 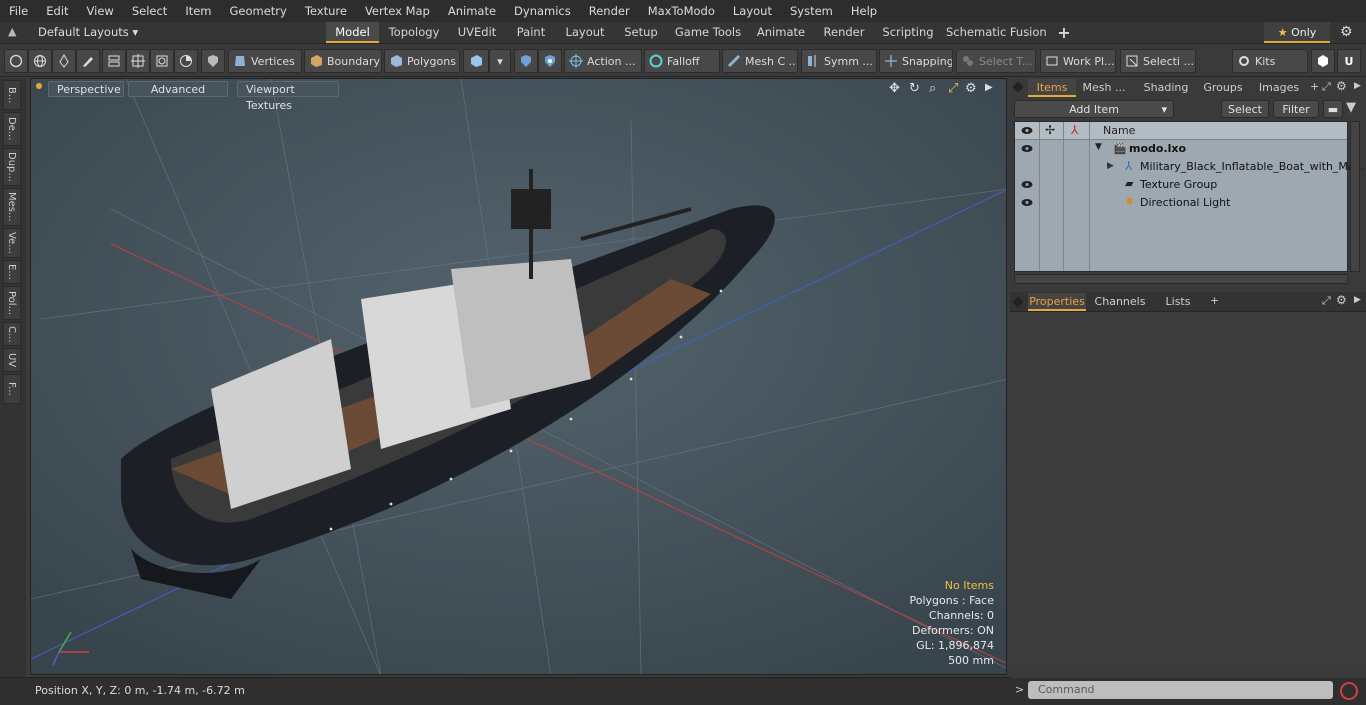 What do you see at coordinates (213, 61) in the screenshot?
I see `shield-icon` at bounding box center [213, 61].